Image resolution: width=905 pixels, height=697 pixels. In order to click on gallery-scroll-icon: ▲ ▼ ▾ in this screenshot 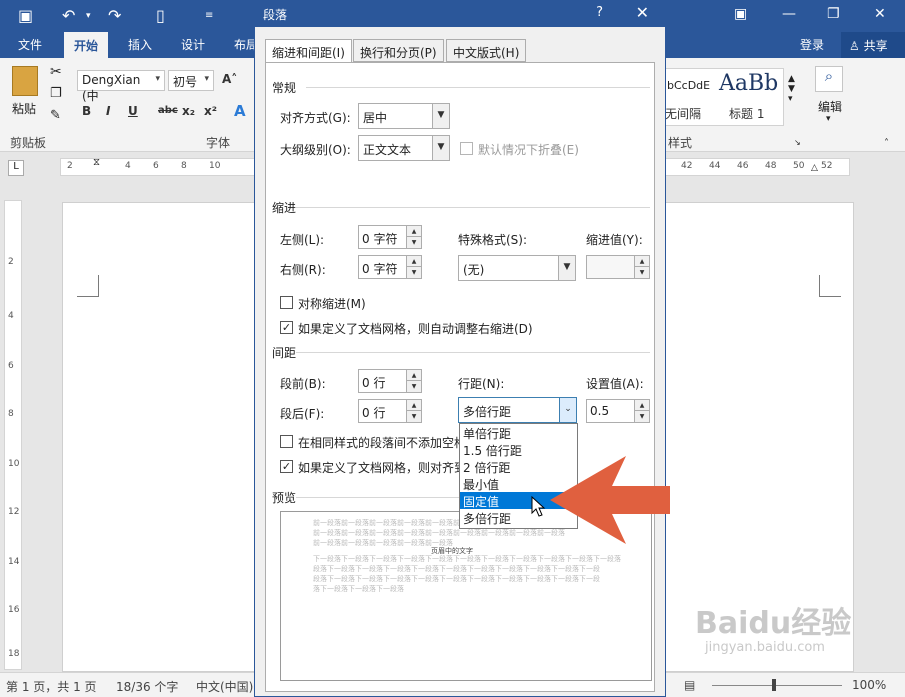, I will do `click(791, 89)`.